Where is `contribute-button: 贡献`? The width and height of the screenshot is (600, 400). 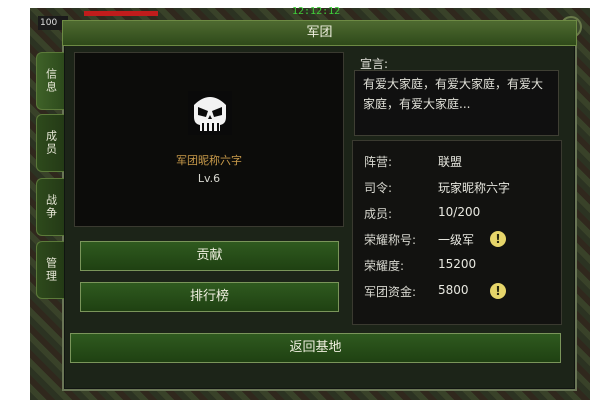
contribute-button: 贡献 is located at coordinates (209, 256).